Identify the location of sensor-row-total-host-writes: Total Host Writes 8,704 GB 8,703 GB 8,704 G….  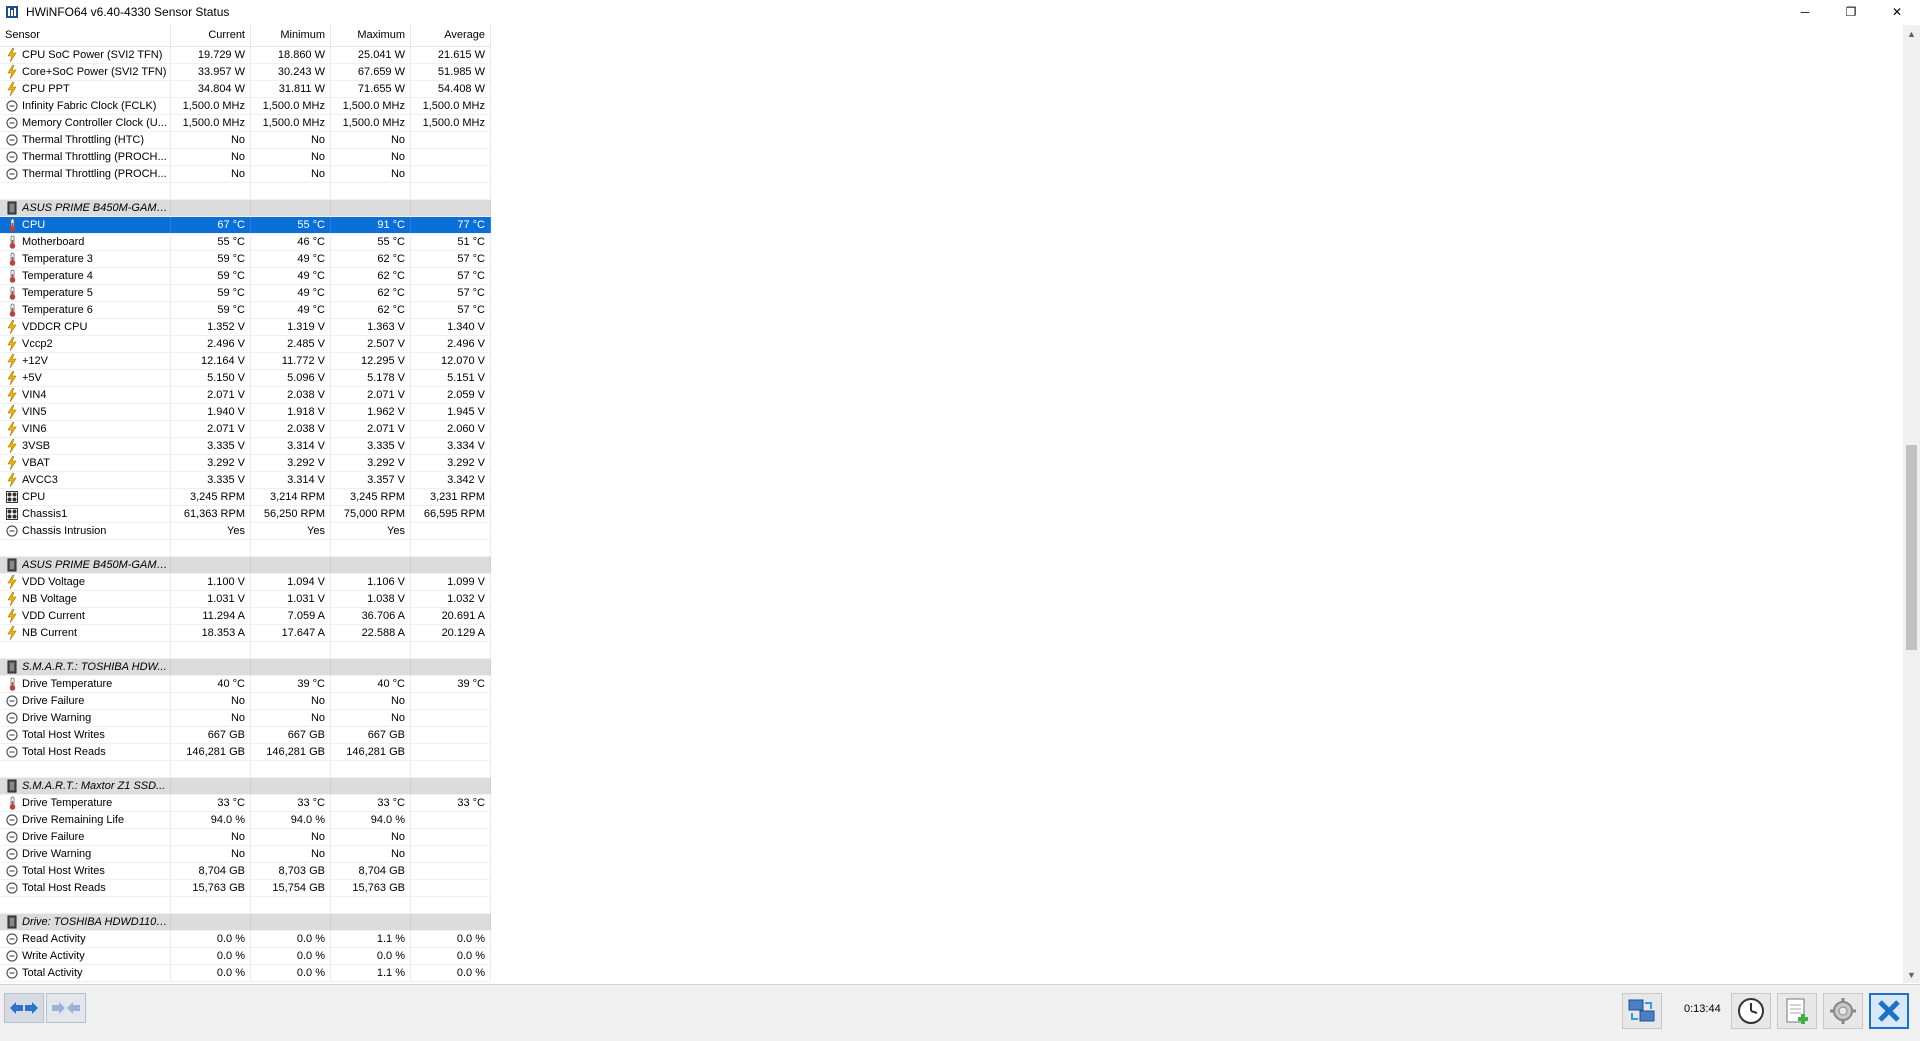
(245, 871).